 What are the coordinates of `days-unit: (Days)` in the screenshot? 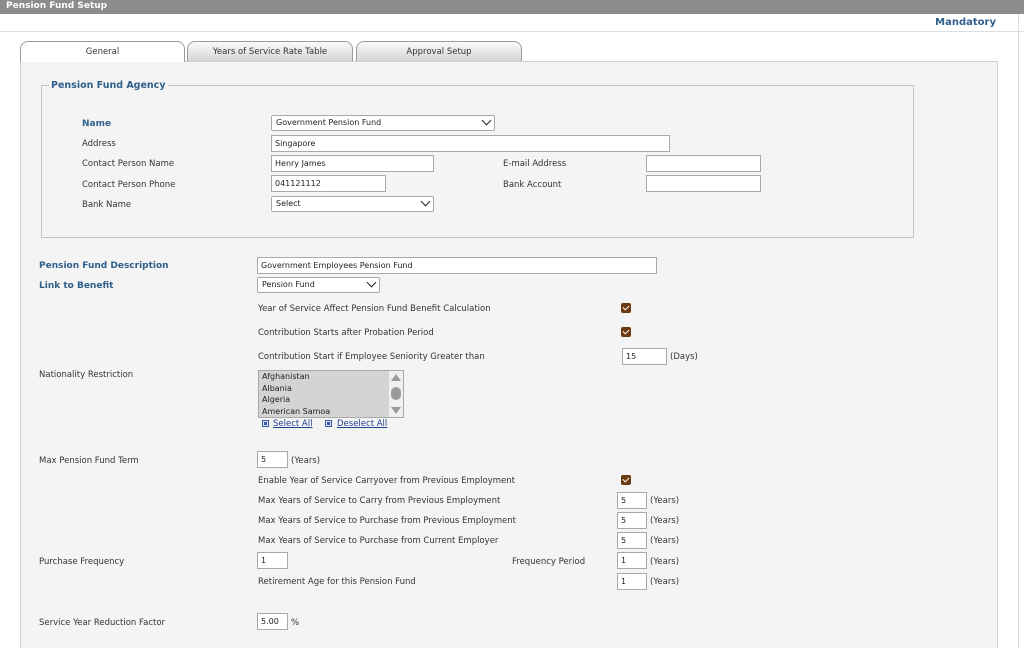 It's located at (684, 357).